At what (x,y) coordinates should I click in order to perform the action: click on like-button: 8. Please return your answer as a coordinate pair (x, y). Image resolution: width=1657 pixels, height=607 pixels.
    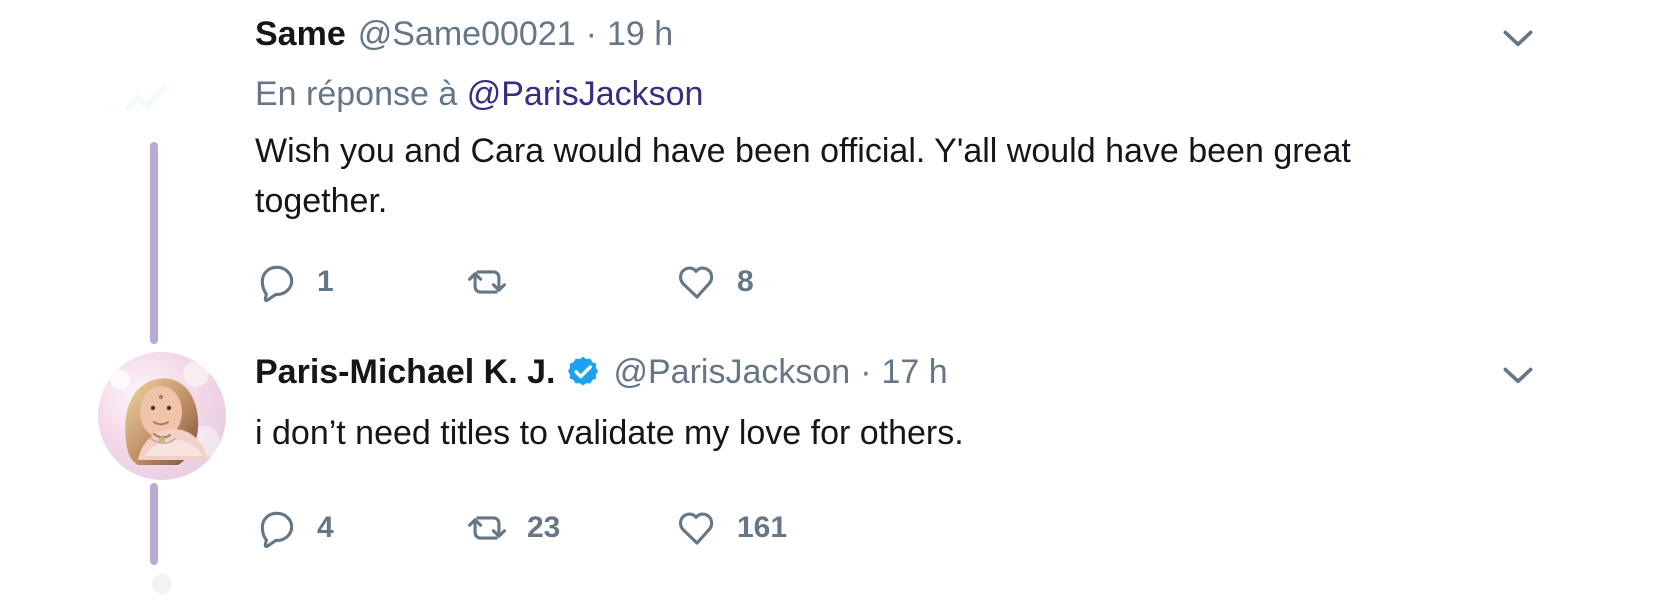
    Looking at the image, I should click on (725, 282).